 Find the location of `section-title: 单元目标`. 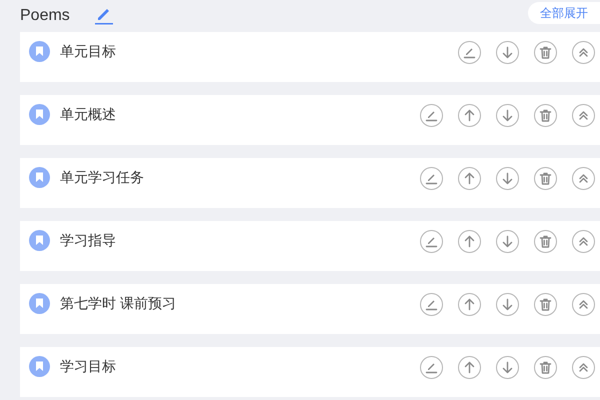

section-title: 单元目标 is located at coordinates (88, 51).